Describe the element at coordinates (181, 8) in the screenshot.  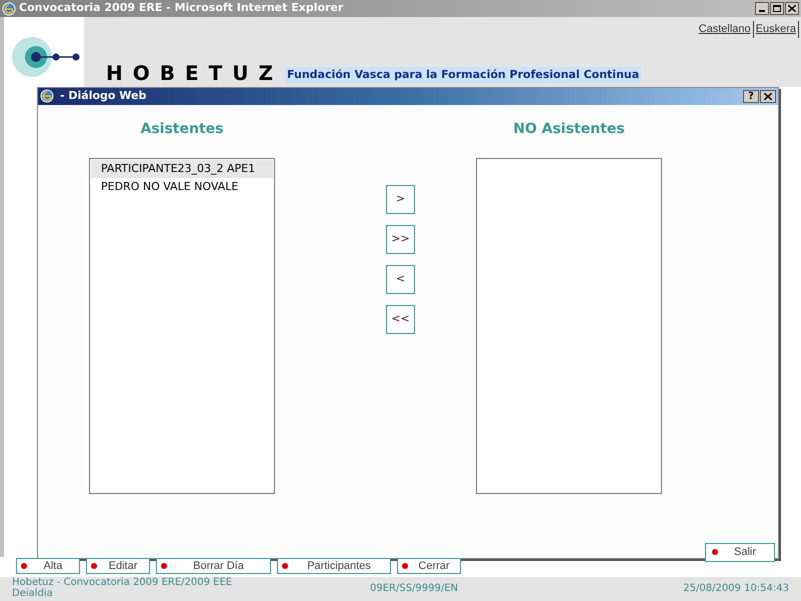
I see `window-title: Convocatoria 2009 ERE - Microsoft Internet Explorer` at that location.